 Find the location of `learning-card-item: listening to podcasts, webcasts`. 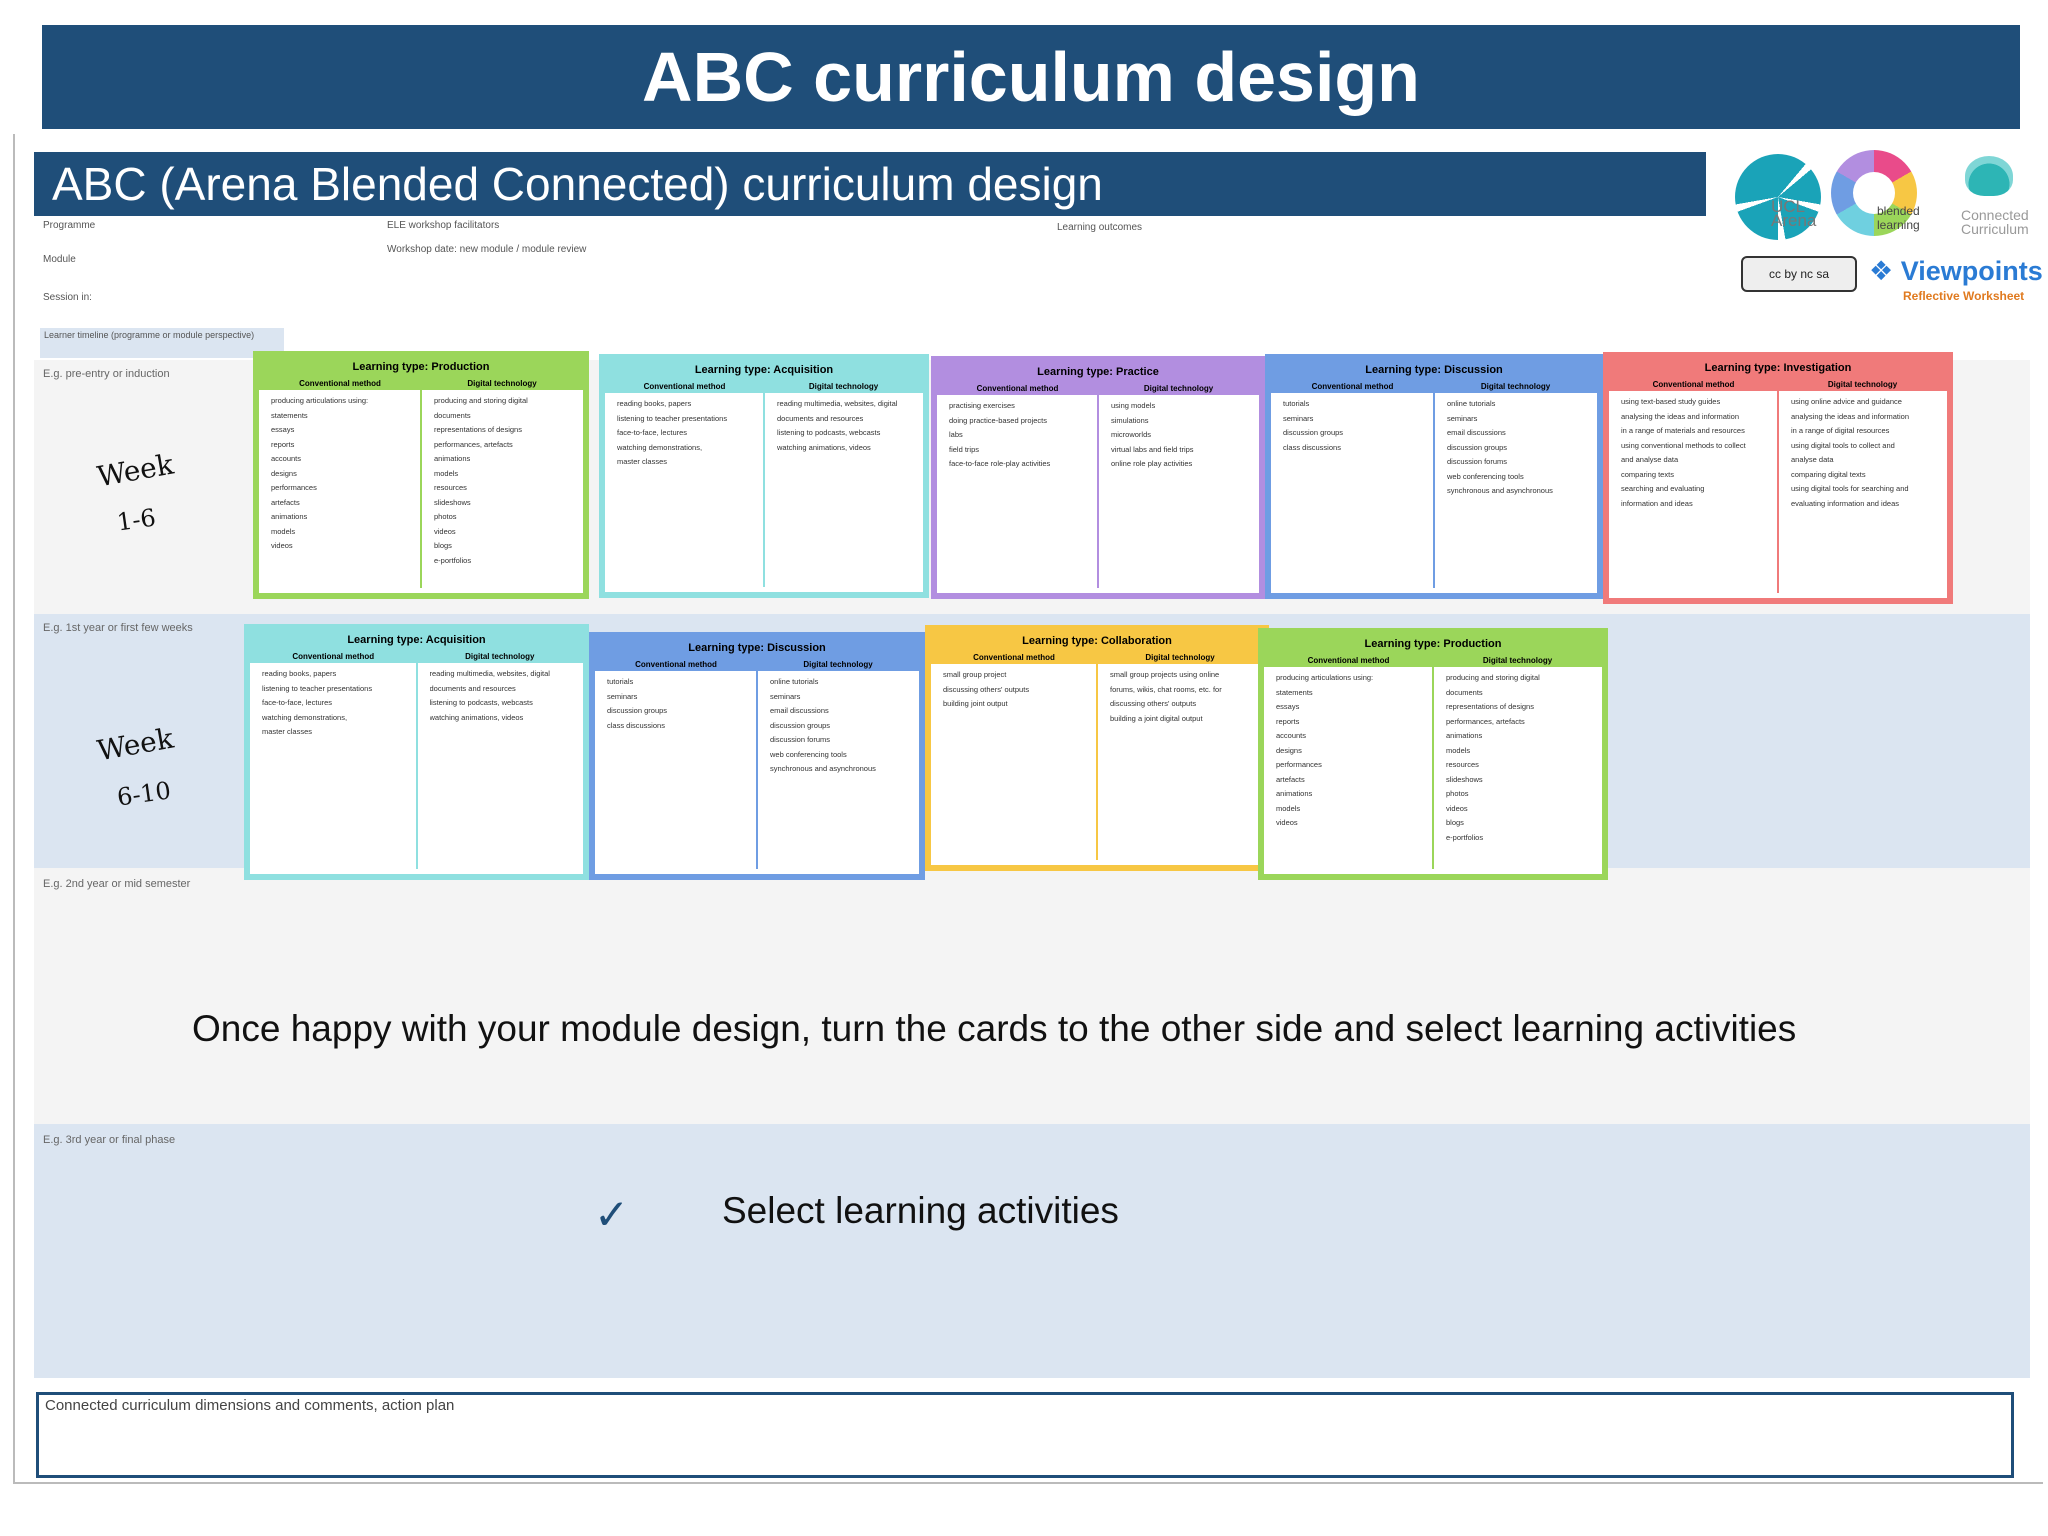

learning-card-item: listening to podcasts, webcasts is located at coordinates (829, 432).